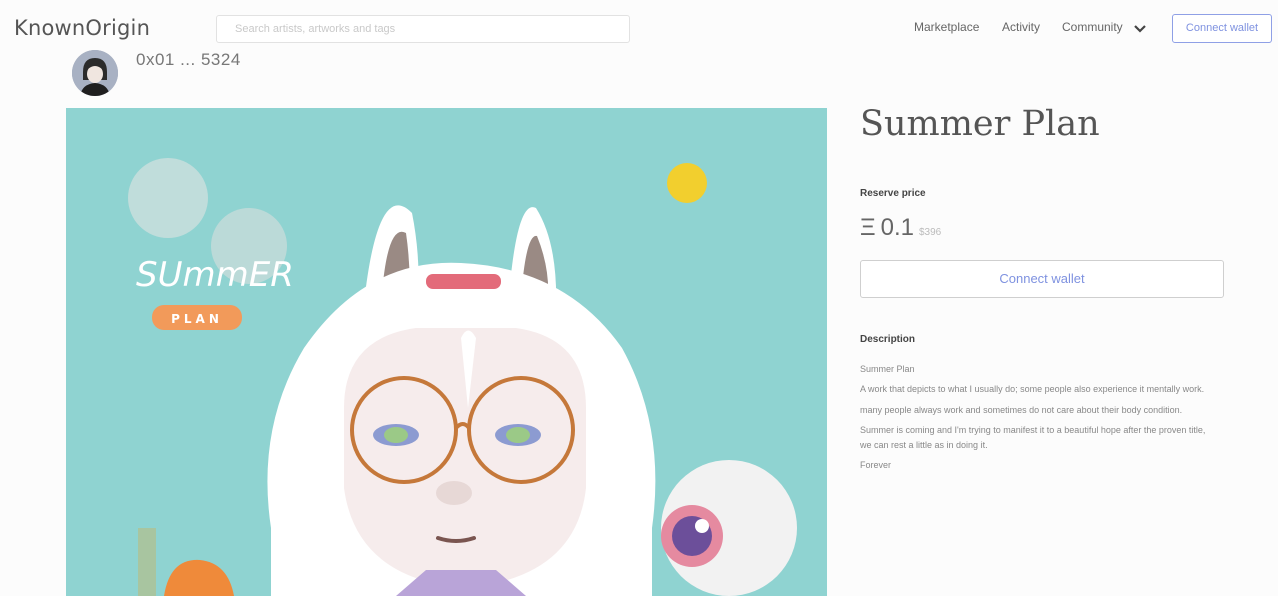 This screenshot has height=596, width=1278. Describe the element at coordinates (888, 339) in the screenshot. I see `description-label: Description` at that location.